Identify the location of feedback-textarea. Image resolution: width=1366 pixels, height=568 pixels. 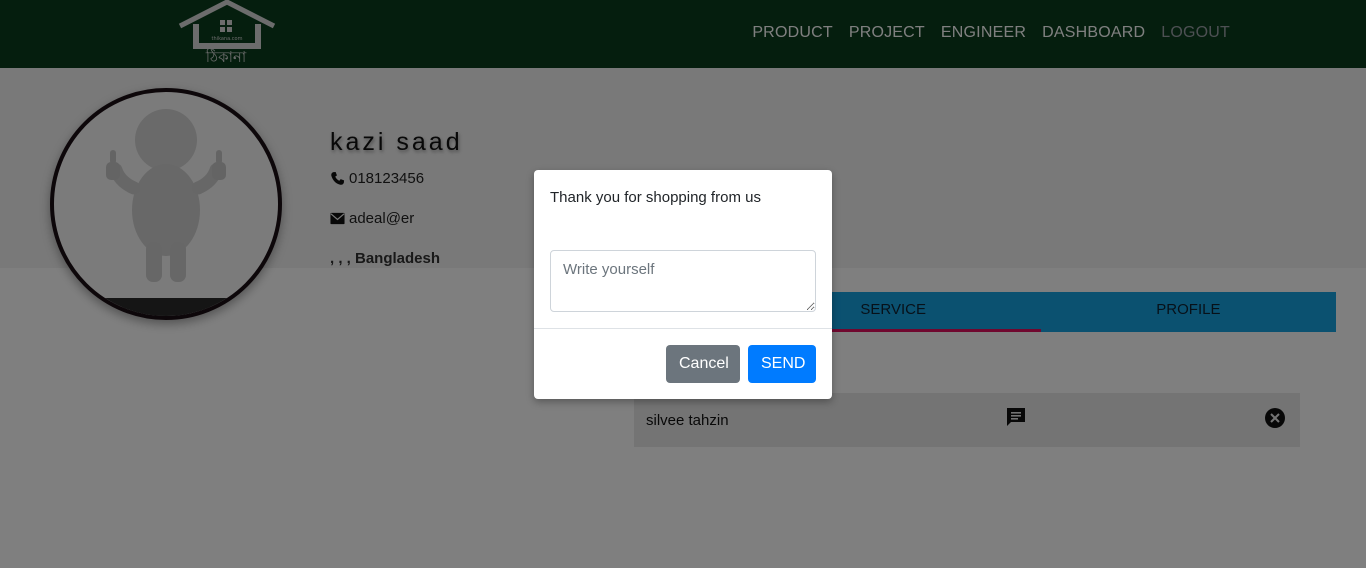
(683, 281).